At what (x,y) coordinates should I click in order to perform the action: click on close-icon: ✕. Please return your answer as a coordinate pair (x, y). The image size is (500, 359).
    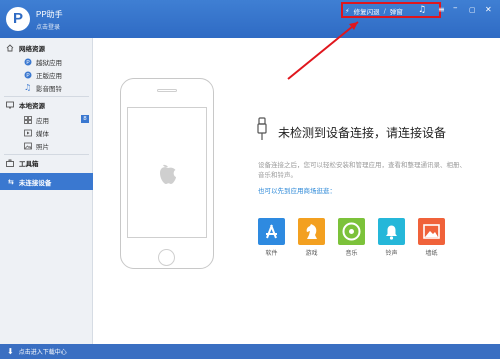
    Looking at the image, I should click on (488, 10).